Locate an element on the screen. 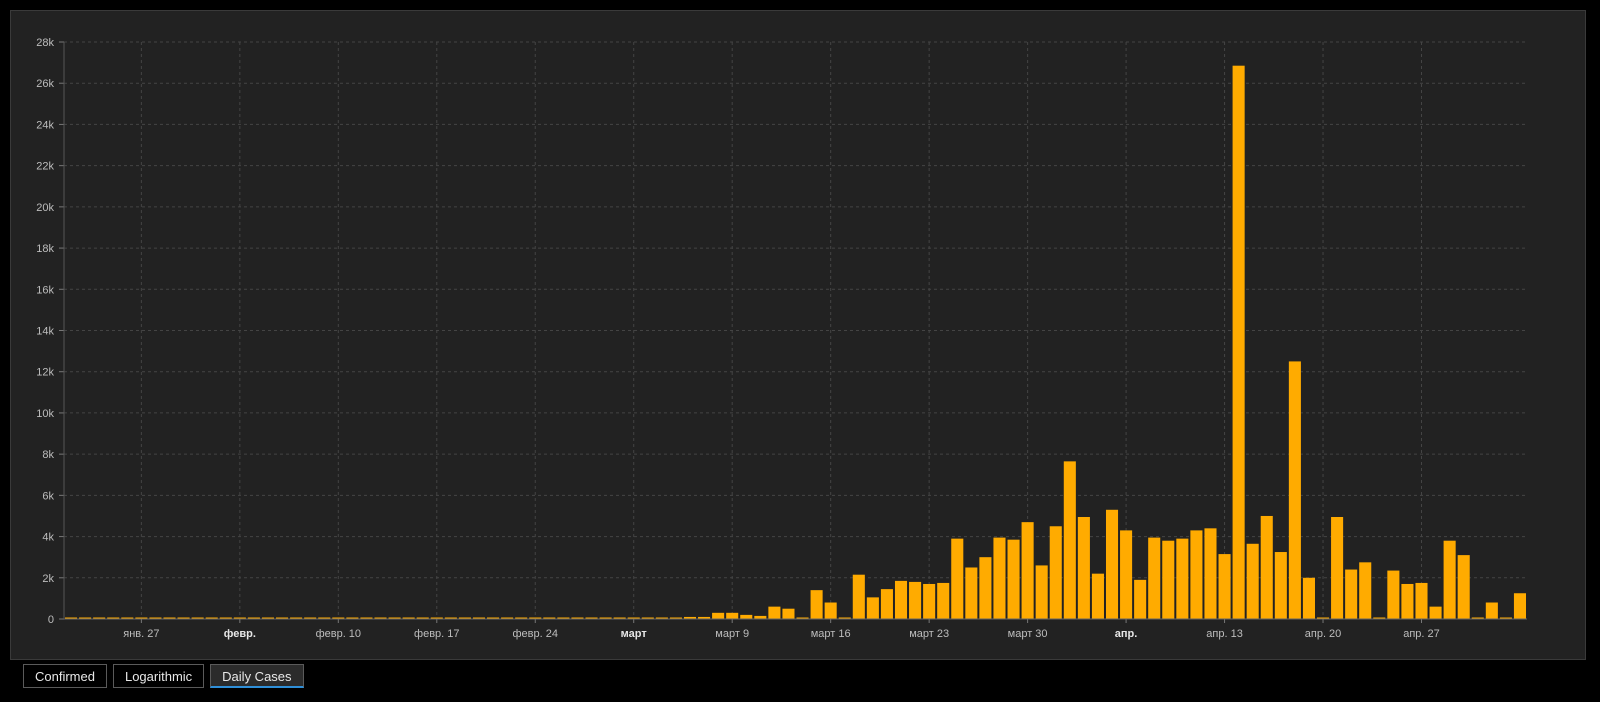 This screenshot has height=702, width=1600. x-tick-label: март 23 is located at coordinates (929, 634).